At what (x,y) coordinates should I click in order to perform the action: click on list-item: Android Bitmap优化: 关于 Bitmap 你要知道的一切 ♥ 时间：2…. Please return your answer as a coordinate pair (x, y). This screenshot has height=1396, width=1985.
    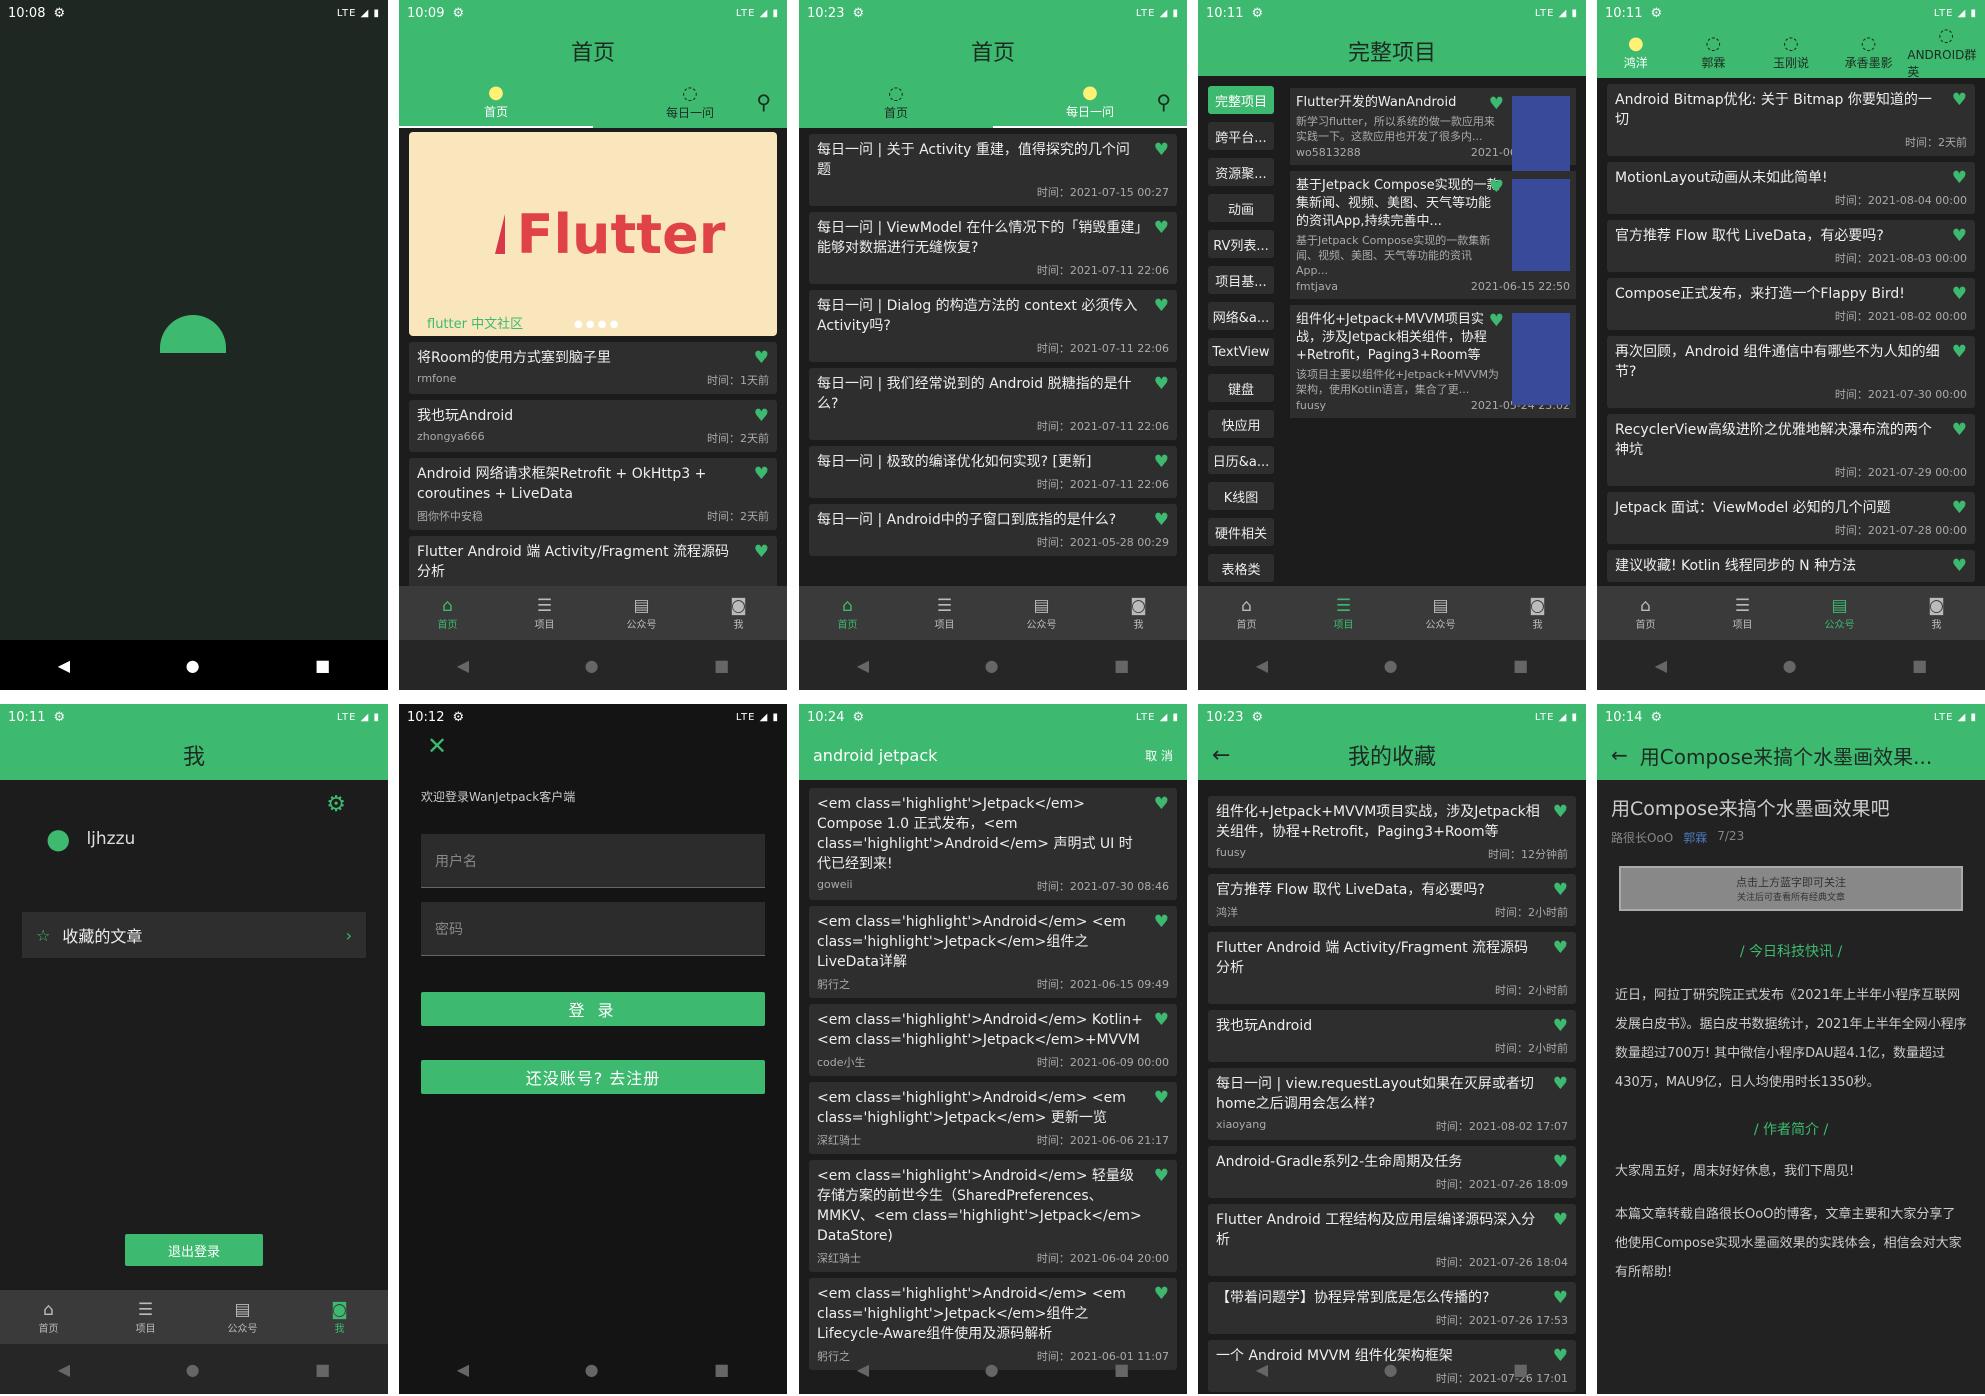
    Looking at the image, I should click on (1791, 120).